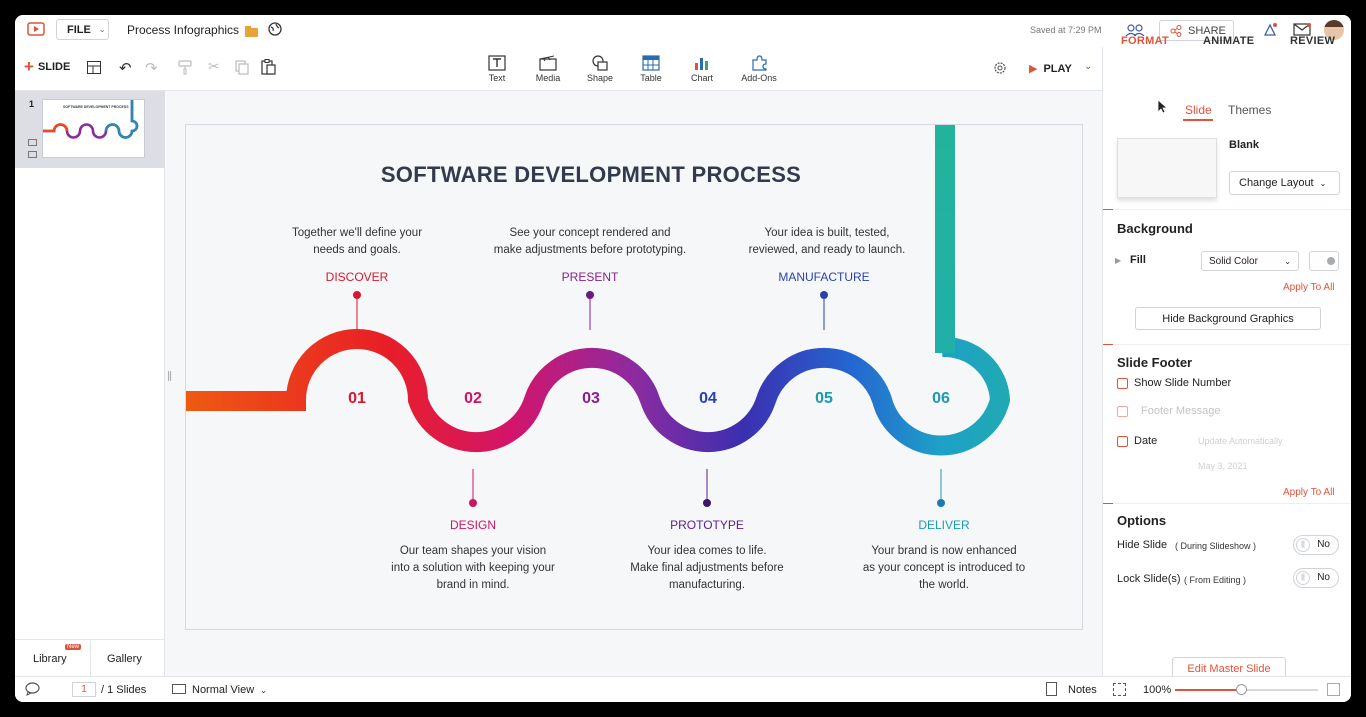 This screenshot has width=1366, height=717. What do you see at coordinates (84, 689) in the screenshot?
I see `page-number-input: 1` at bounding box center [84, 689].